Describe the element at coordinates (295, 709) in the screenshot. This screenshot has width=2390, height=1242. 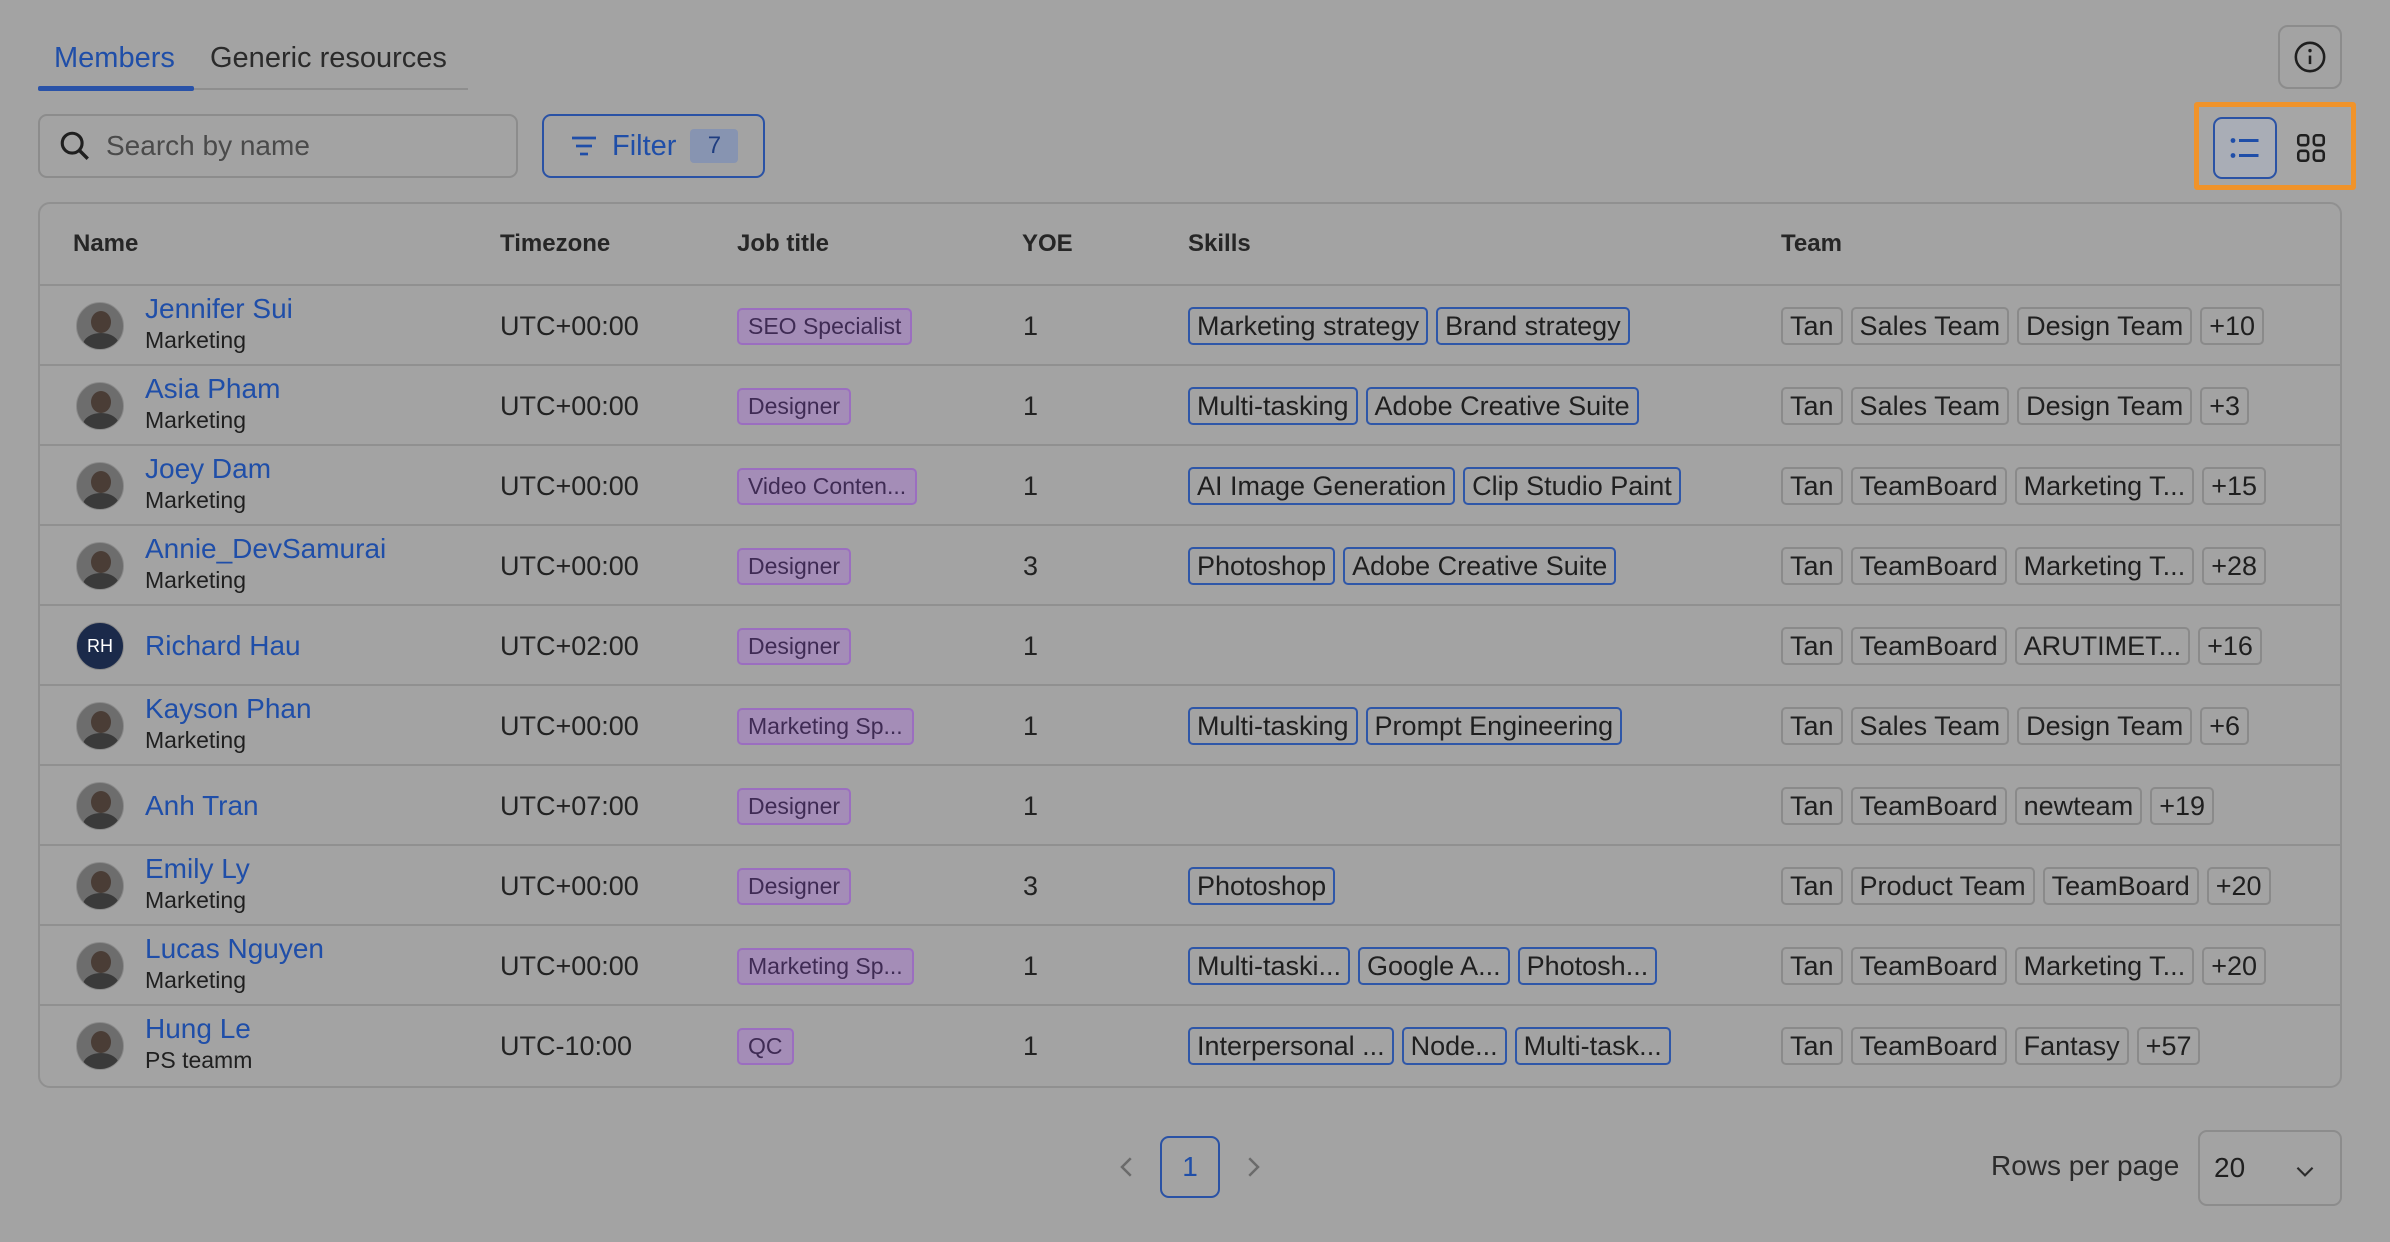
I see `member-name-link: Kayson Phan` at that location.